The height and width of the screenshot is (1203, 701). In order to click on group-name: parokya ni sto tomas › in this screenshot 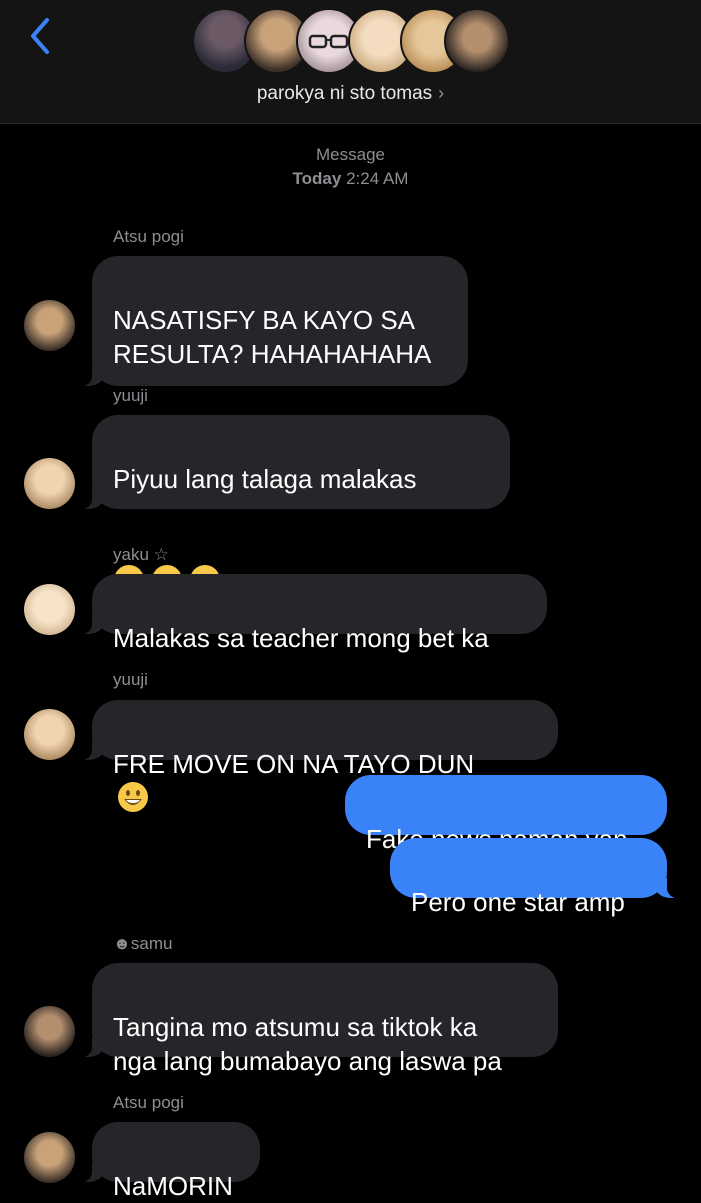, I will do `click(350, 94)`.